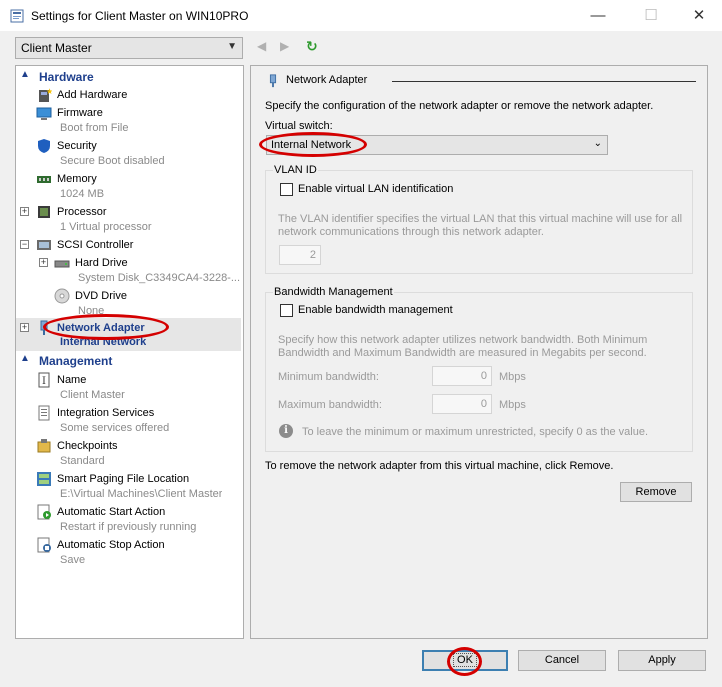 The width and height of the screenshot is (722, 687). What do you see at coordinates (44, 179) in the screenshot?
I see `memory-icon` at bounding box center [44, 179].